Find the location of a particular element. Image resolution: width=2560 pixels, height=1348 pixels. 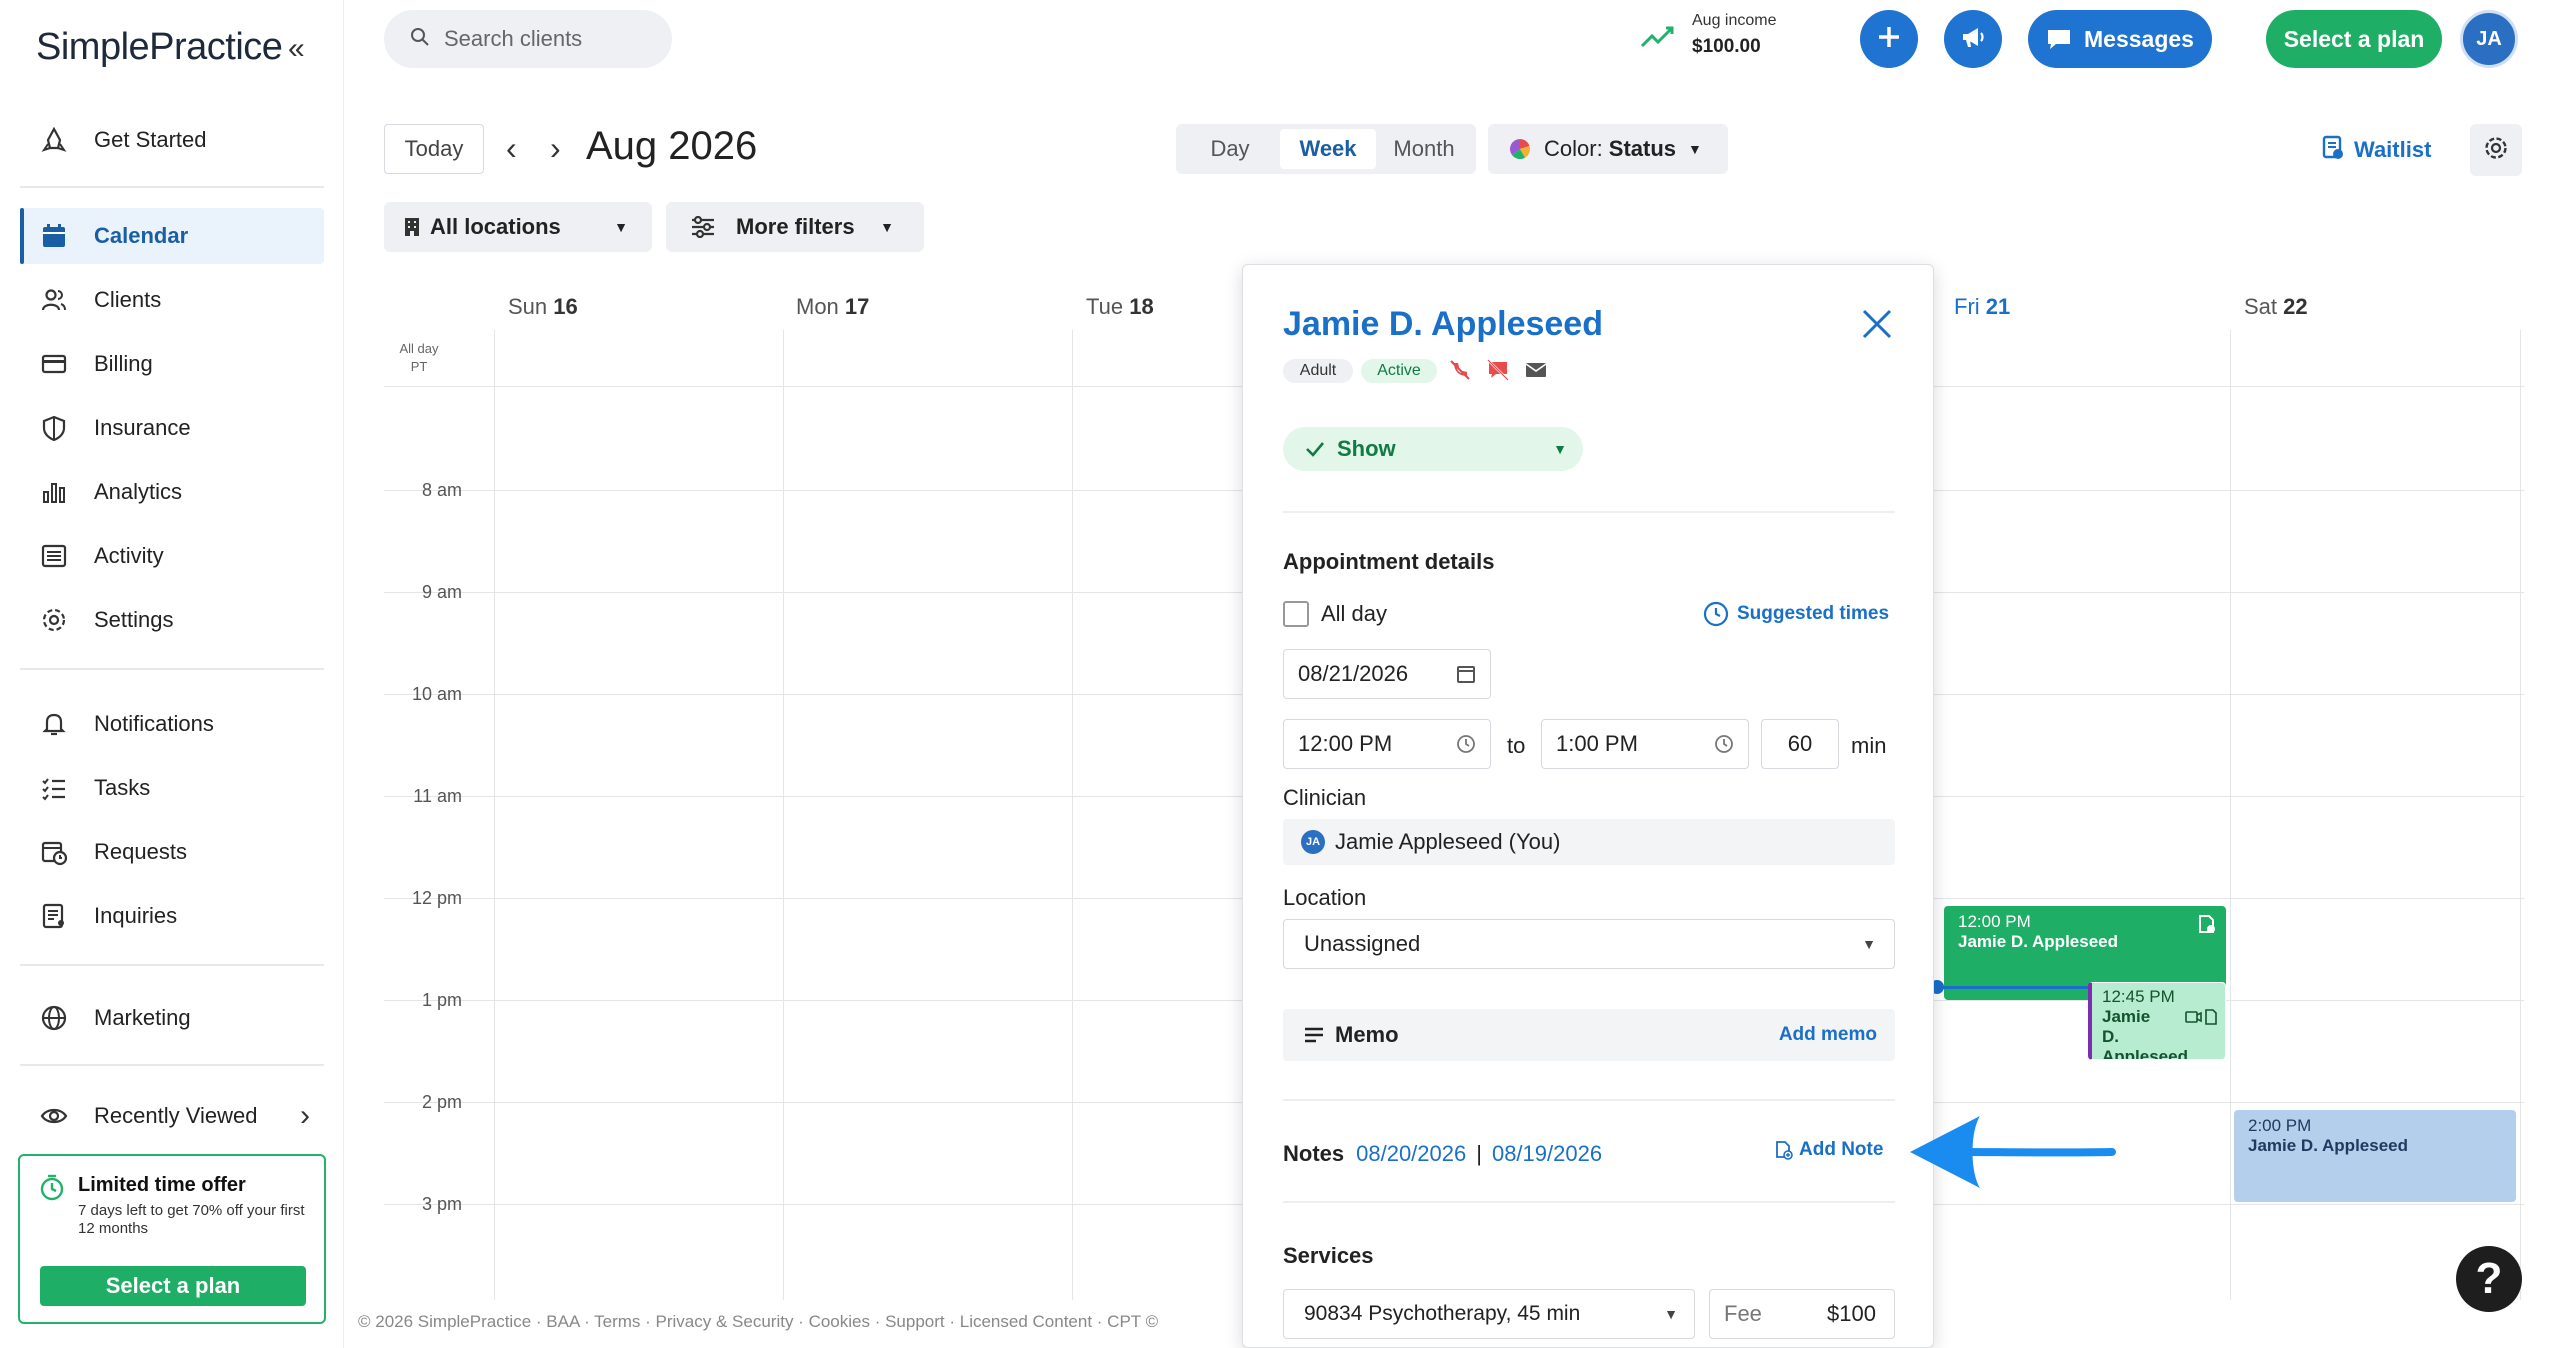

suggested-times-link: Suggested times is located at coordinates (1796, 614).